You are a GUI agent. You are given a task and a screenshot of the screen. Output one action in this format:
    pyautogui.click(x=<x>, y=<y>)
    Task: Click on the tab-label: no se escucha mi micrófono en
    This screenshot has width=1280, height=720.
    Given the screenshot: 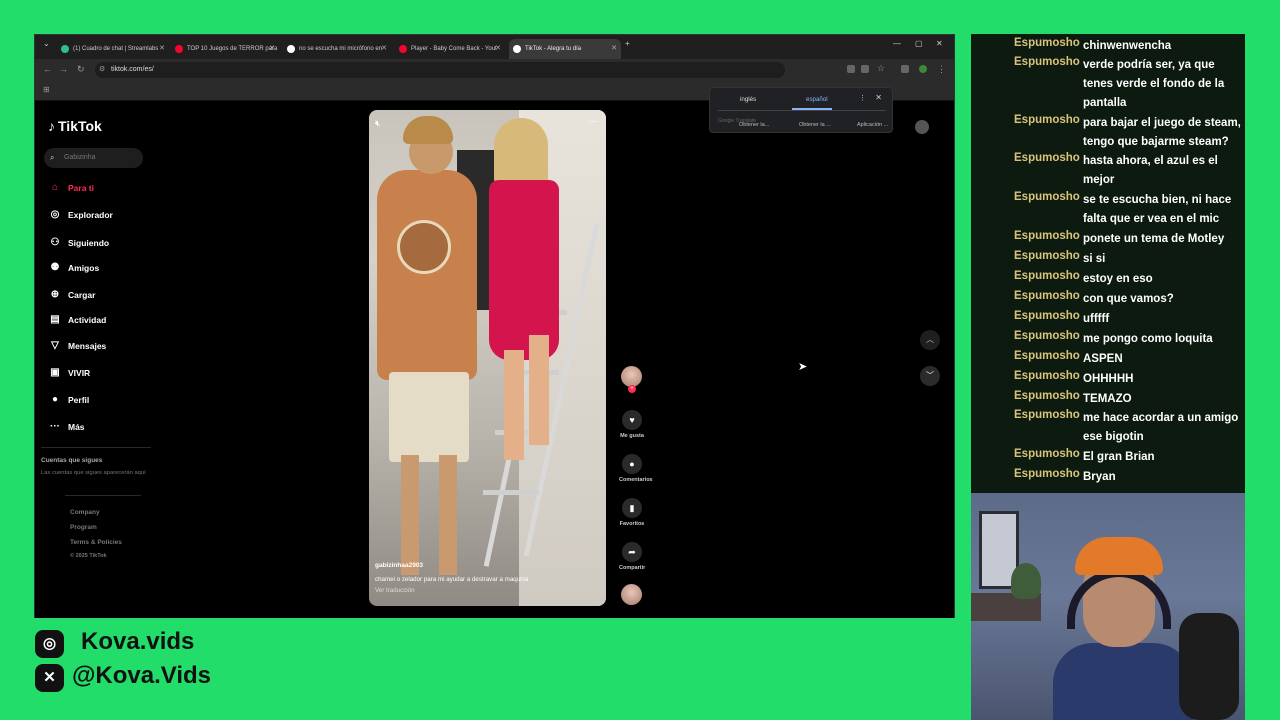 What is the action you would take?
    pyautogui.click(x=341, y=49)
    